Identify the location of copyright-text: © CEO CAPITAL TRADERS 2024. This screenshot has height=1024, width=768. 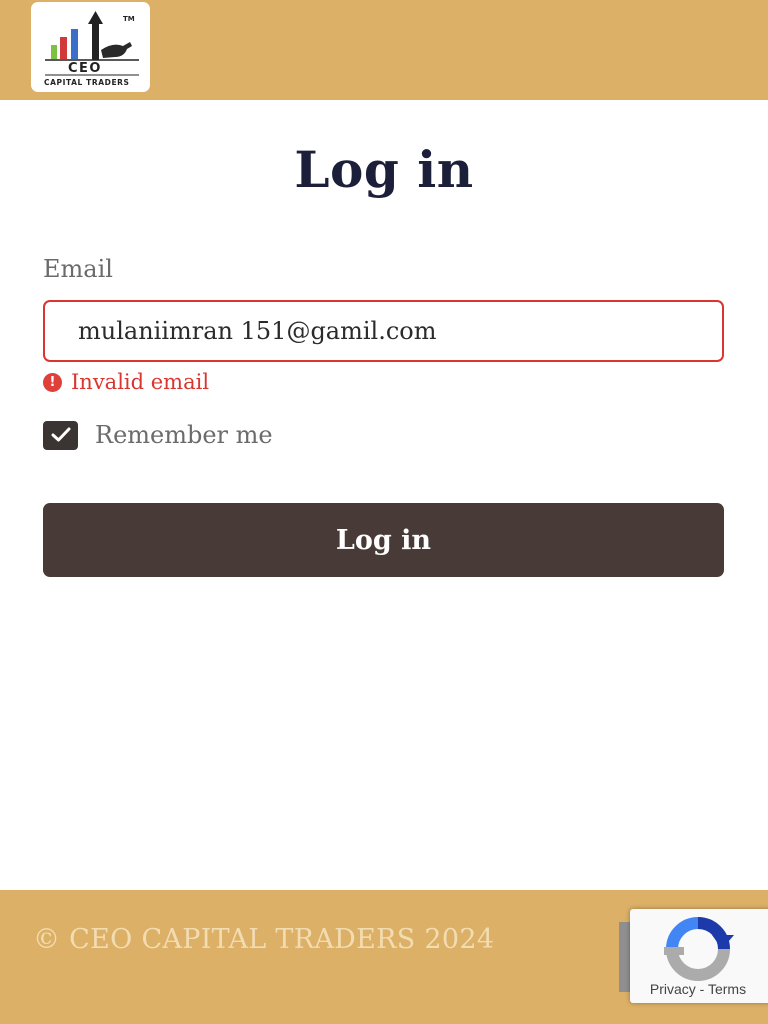
(264, 939).